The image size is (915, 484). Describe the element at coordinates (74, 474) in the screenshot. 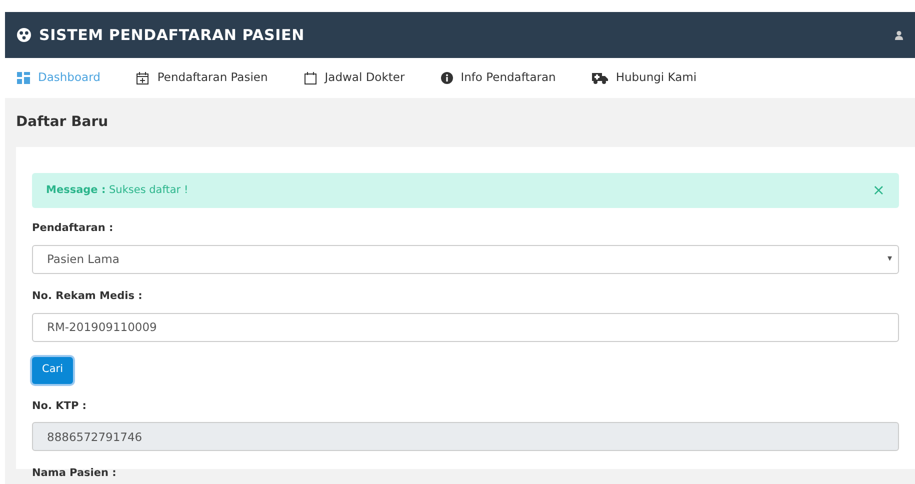

I see `field-label: Nama Pasien :` at that location.